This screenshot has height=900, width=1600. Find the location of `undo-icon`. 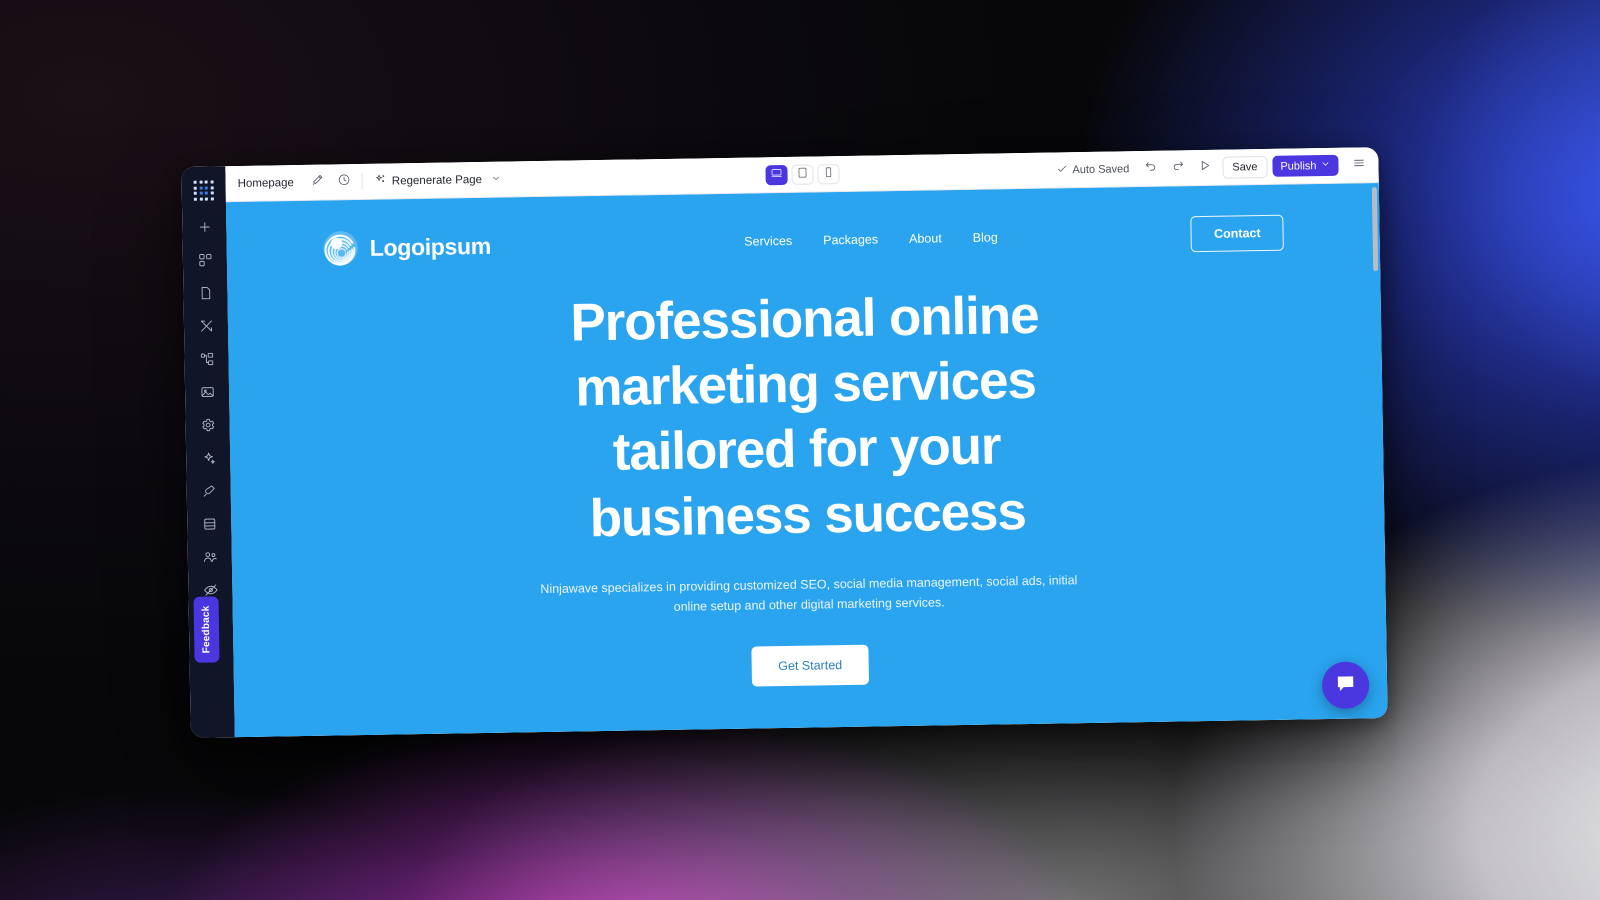

undo-icon is located at coordinates (1150, 168).